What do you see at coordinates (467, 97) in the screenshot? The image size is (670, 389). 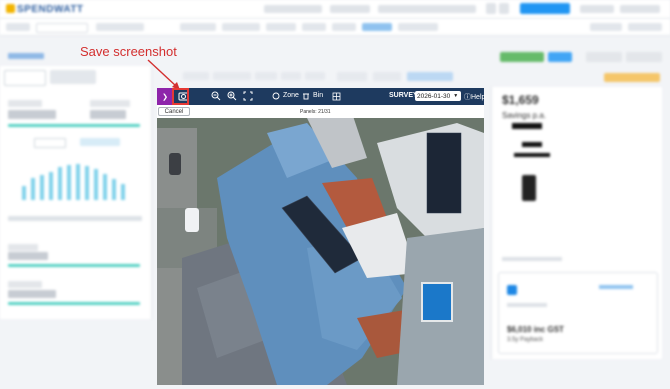 I see `help-icon: ⓘ` at bounding box center [467, 97].